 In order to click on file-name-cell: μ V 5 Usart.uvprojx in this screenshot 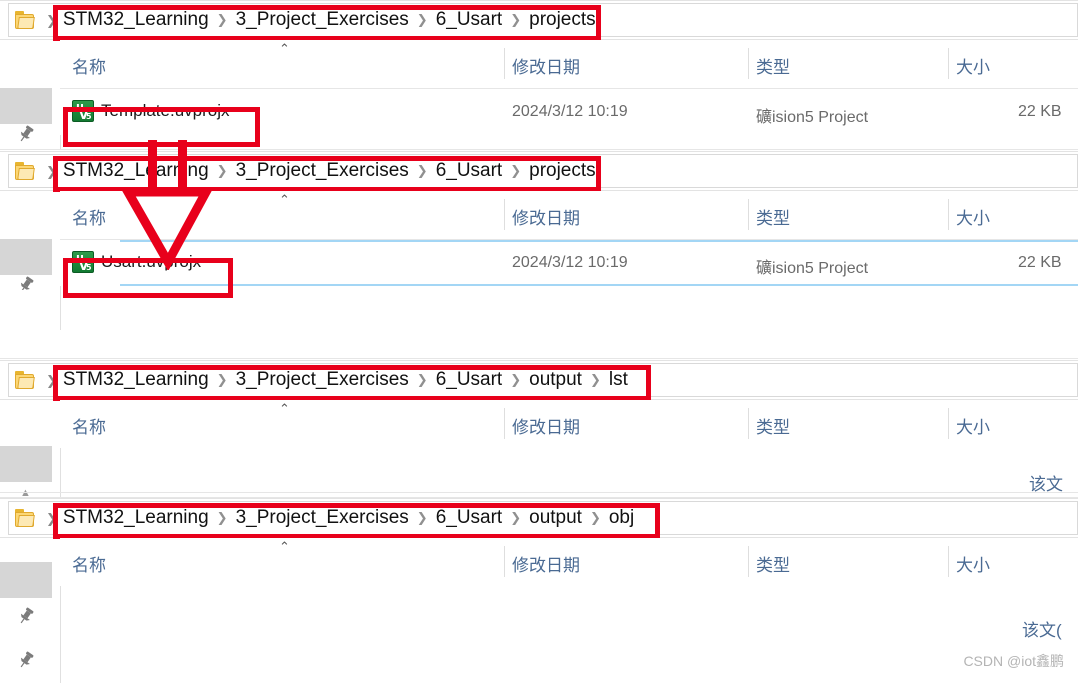, I will do `click(136, 262)`.